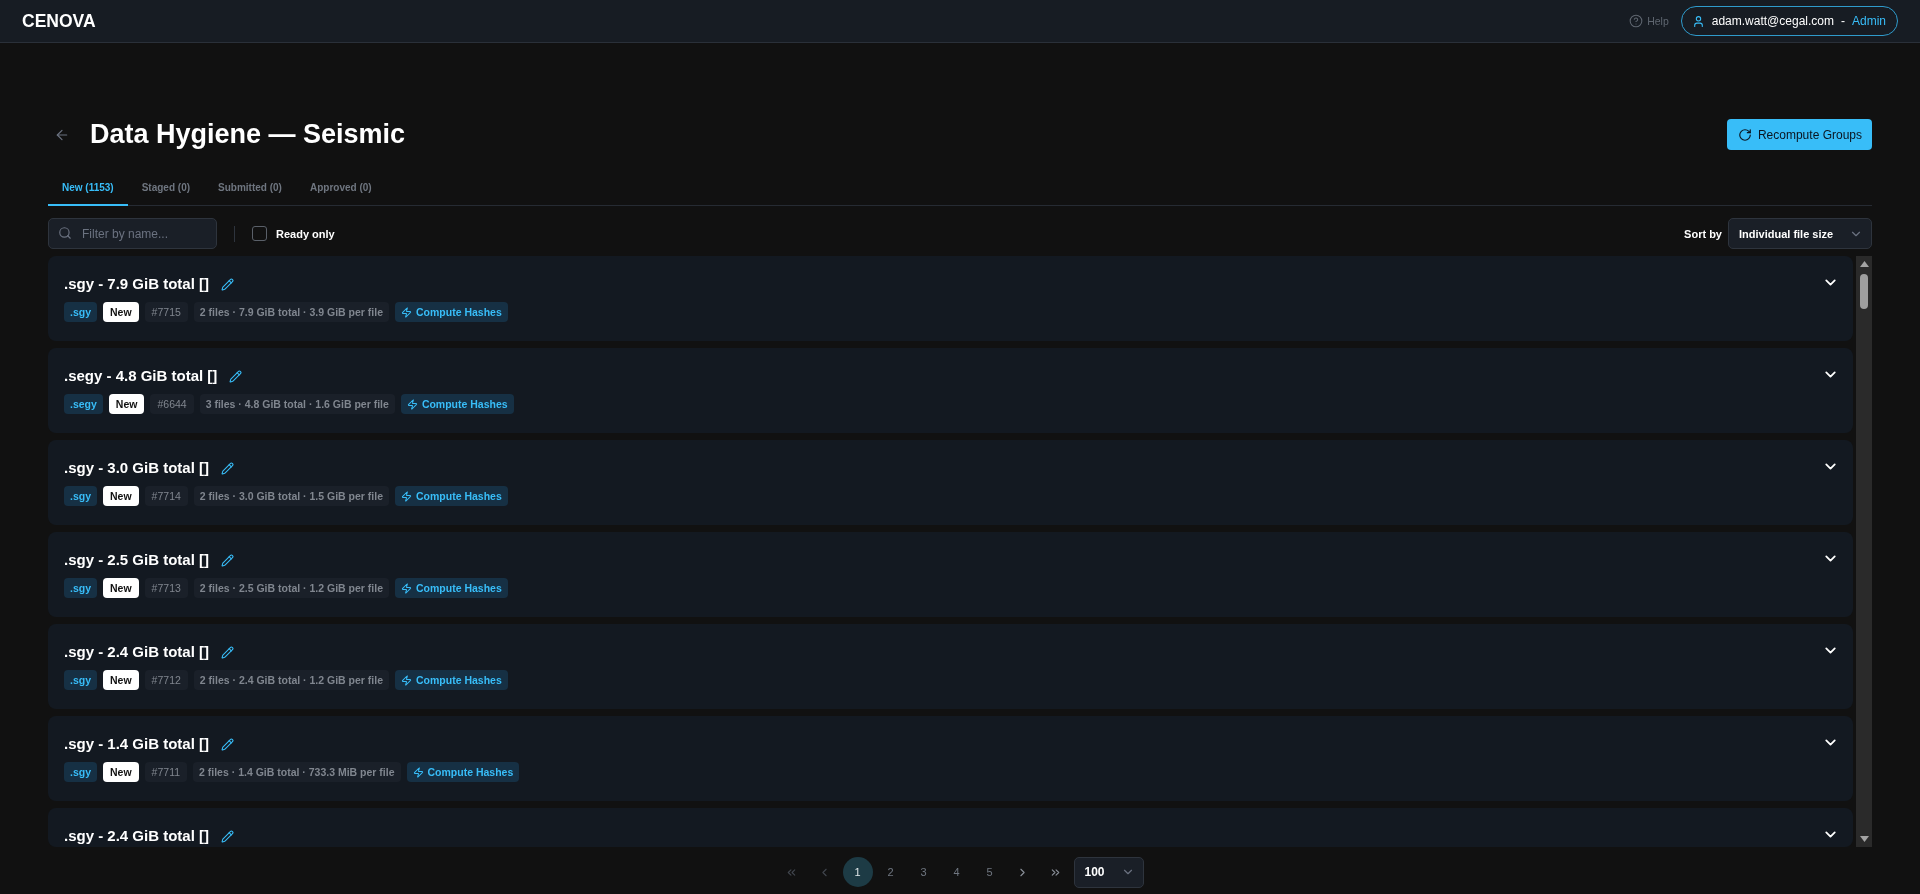  I want to click on page-button: 1, so click(857, 872).